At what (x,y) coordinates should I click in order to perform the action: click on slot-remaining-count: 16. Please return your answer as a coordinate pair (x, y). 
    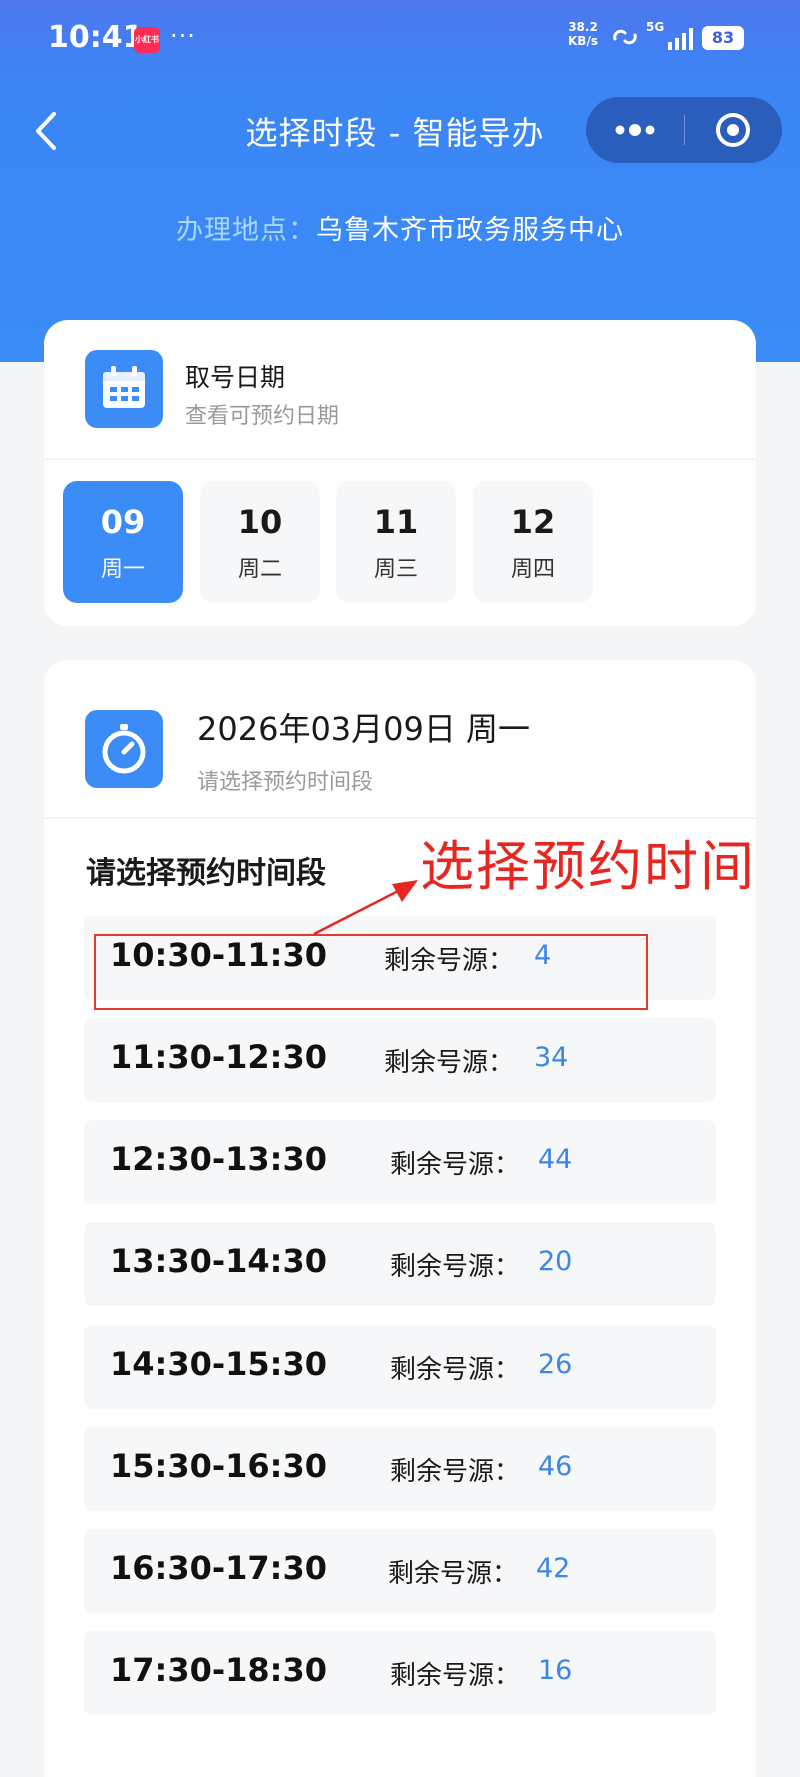
    Looking at the image, I should click on (555, 1670).